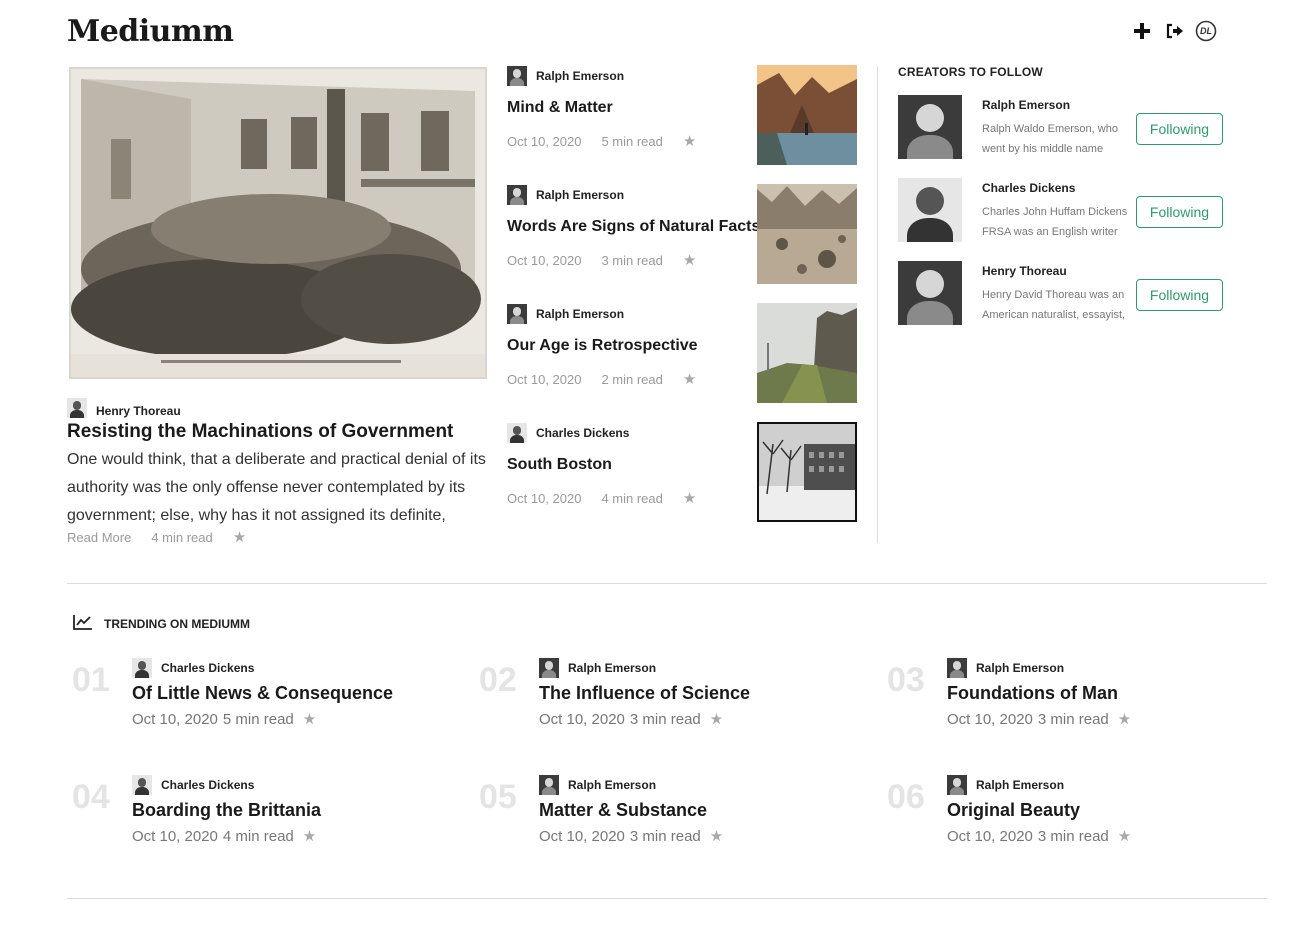  What do you see at coordinates (623, 810) in the screenshot?
I see `article-title: Matter & Substance` at bounding box center [623, 810].